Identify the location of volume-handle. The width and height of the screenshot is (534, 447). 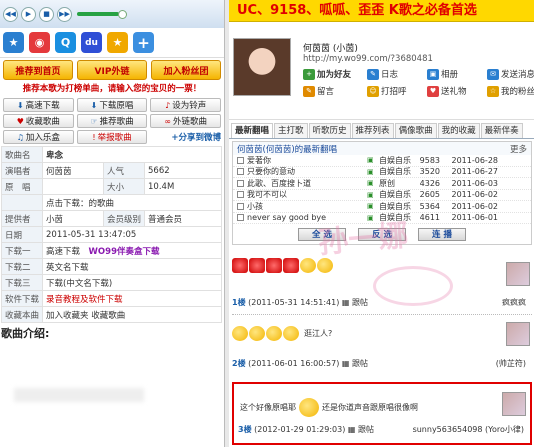
(122, 14).